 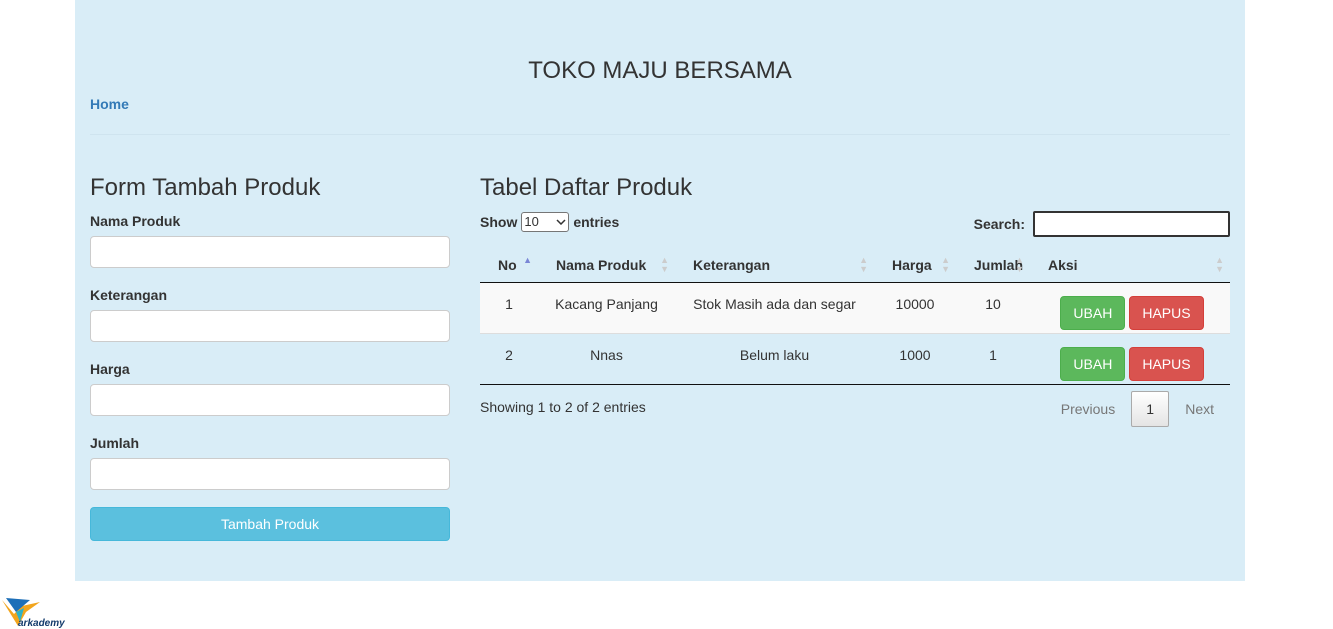 I want to click on entries-label: entries, so click(x=596, y=222).